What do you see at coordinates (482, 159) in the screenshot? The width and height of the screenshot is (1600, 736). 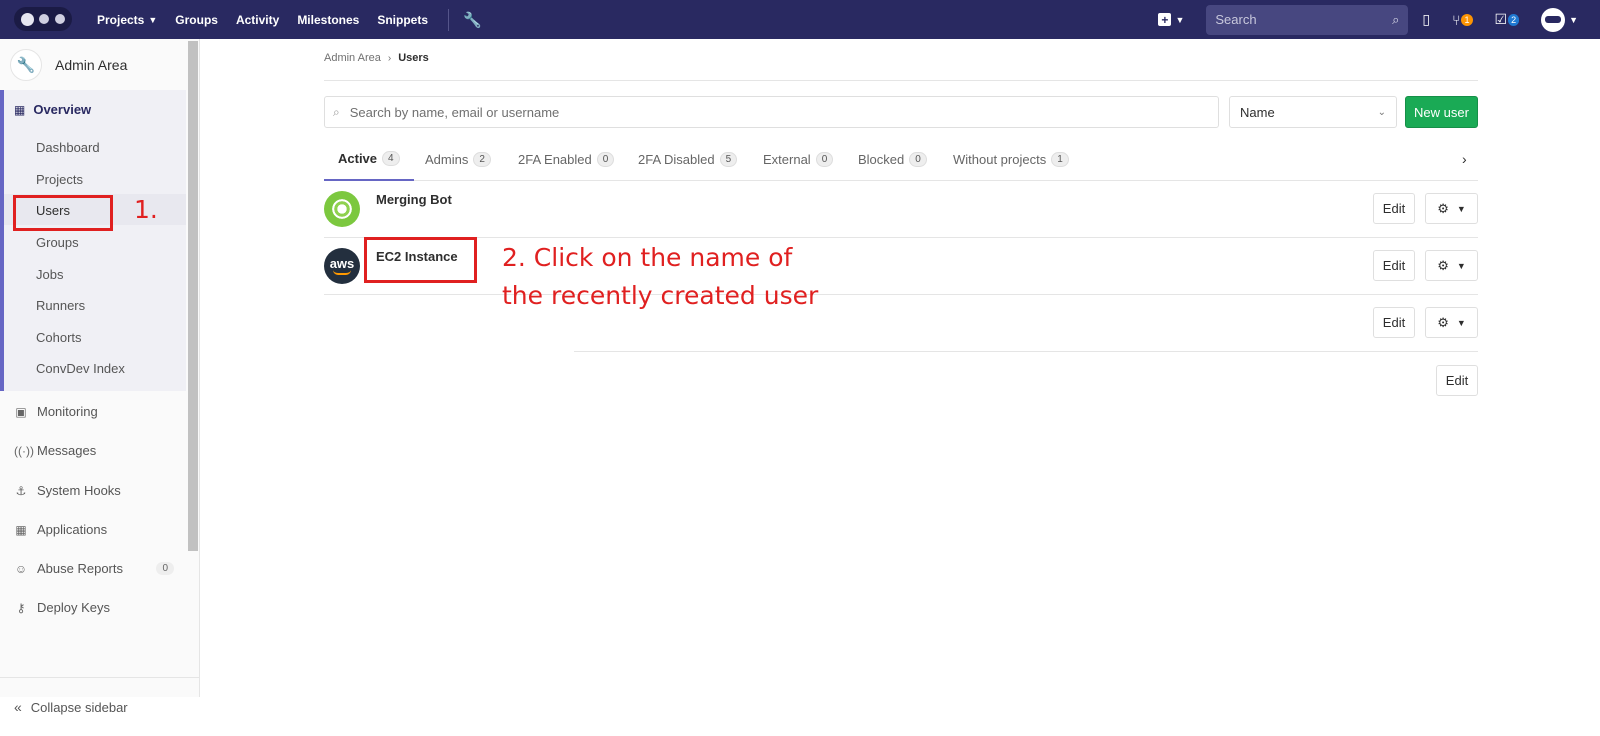 I see `tab-count: 2` at bounding box center [482, 159].